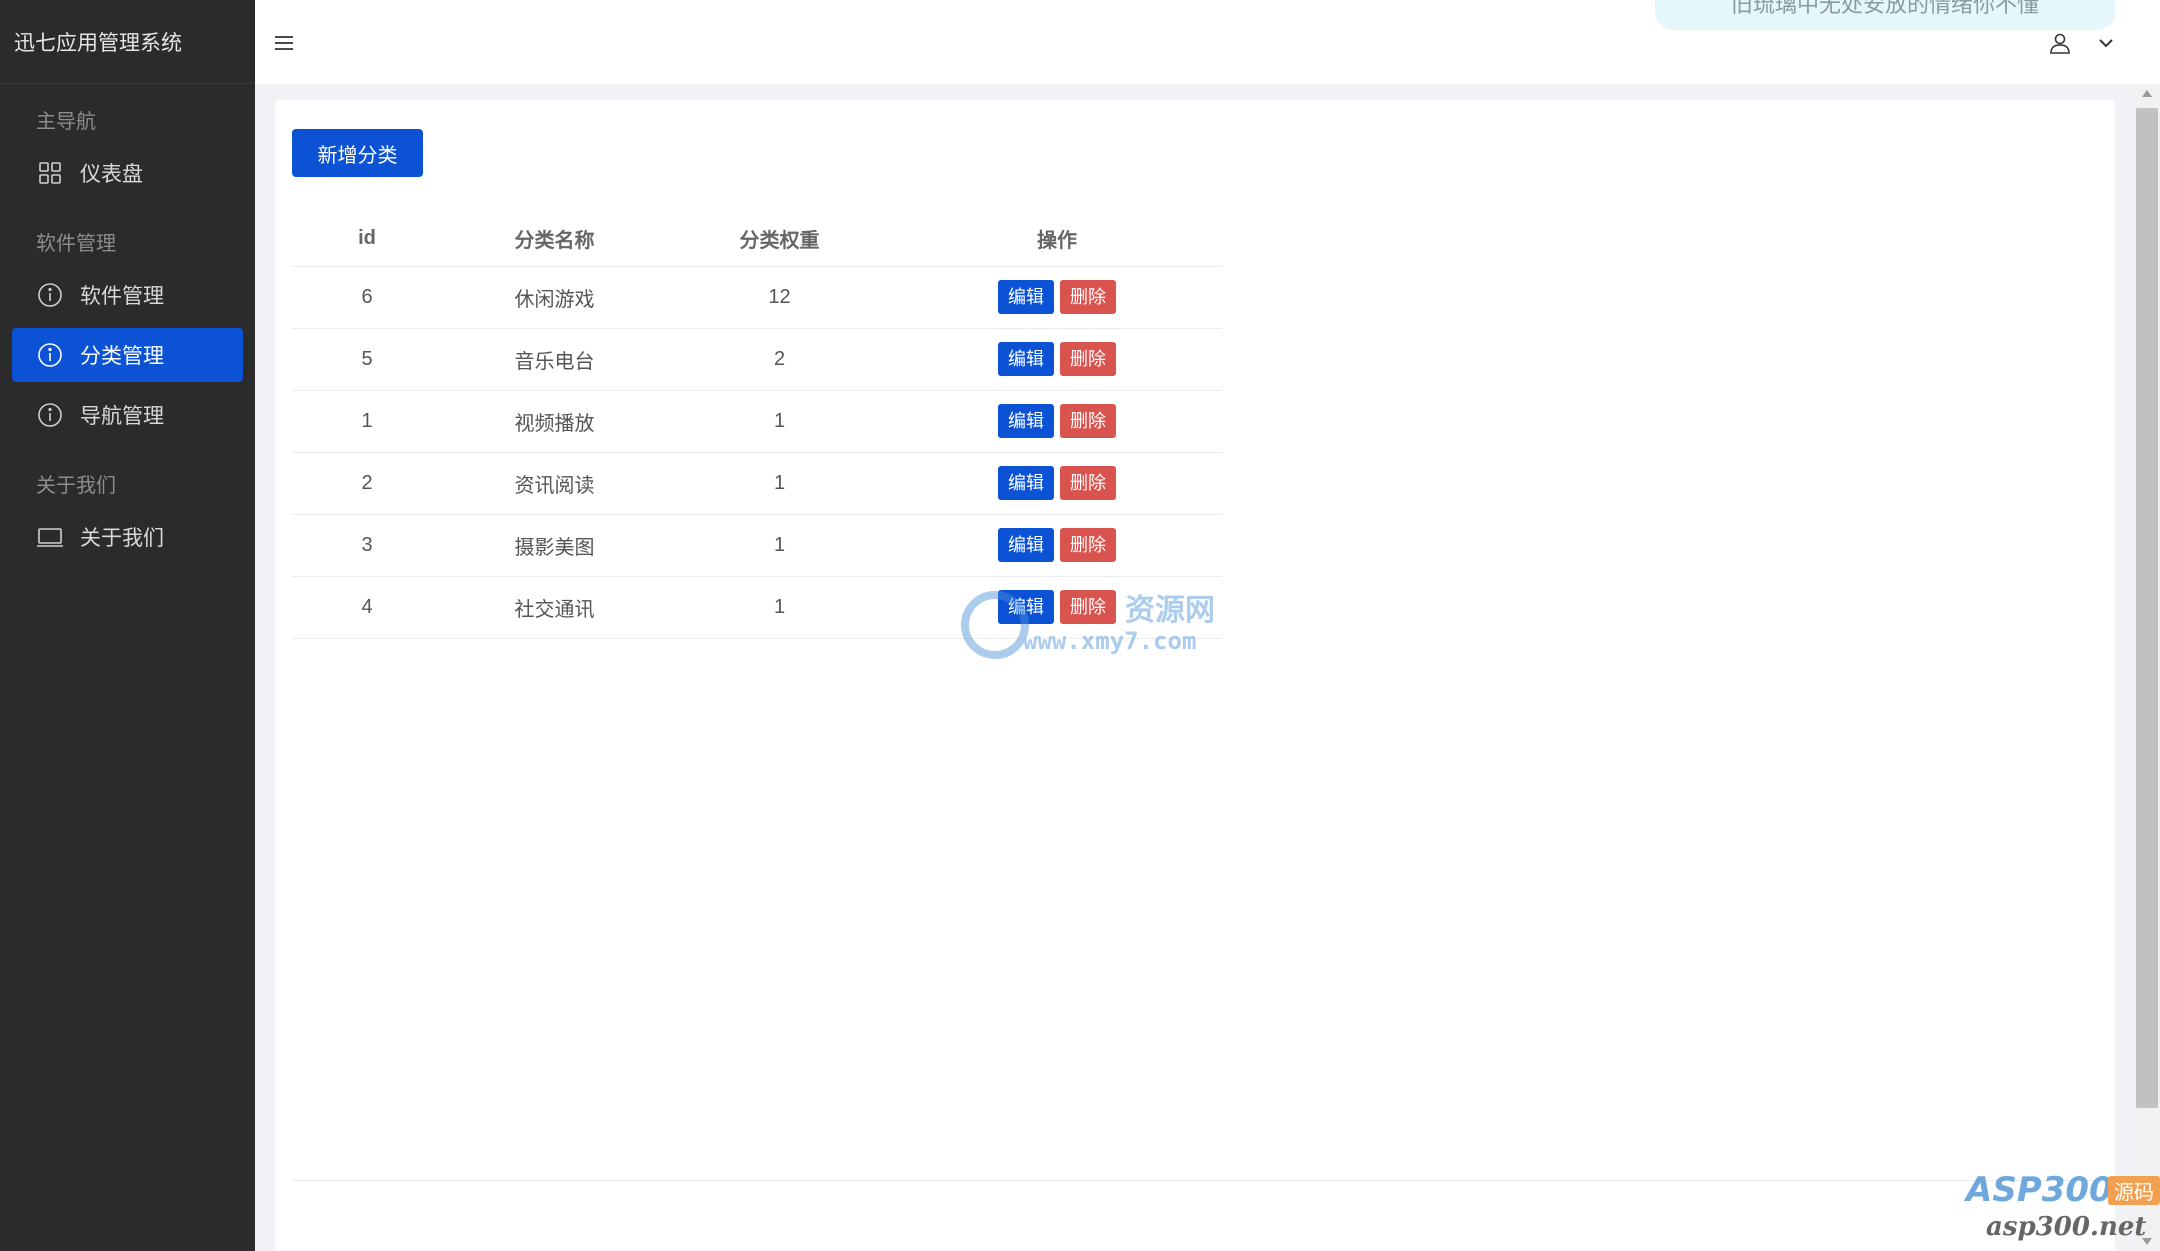 This screenshot has height=1251, width=2160. What do you see at coordinates (50, 537) in the screenshot?
I see `laptop-icon` at bounding box center [50, 537].